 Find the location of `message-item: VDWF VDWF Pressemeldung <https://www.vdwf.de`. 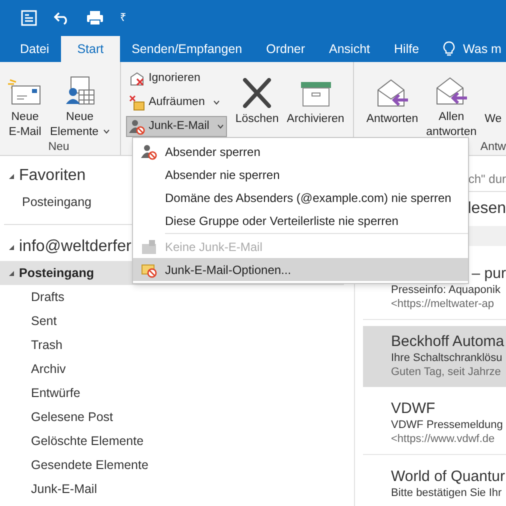

message-item: VDWF VDWF Pressemeldung <https://www.vdwf.de is located at coordinates (434, 424).